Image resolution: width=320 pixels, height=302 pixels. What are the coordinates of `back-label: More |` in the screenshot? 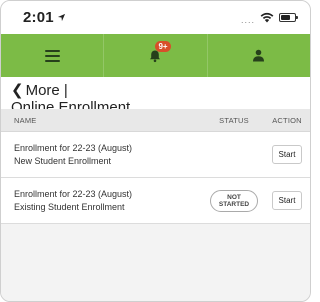 It's located at (46, 90).